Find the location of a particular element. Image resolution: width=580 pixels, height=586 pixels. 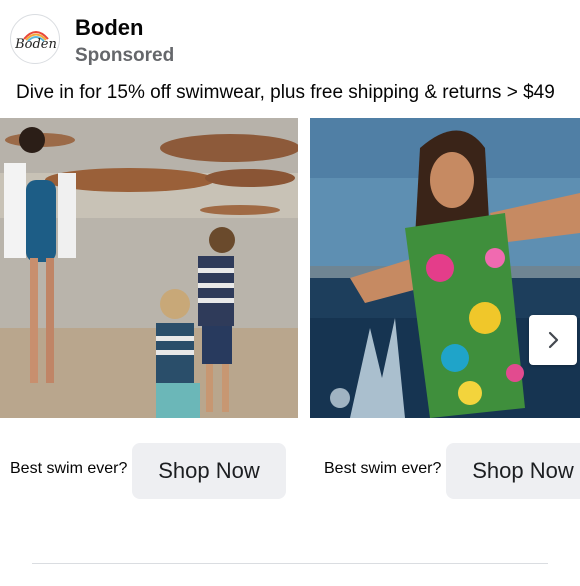

sponsored-label: Sponsored is located at coordinates (124, 56).